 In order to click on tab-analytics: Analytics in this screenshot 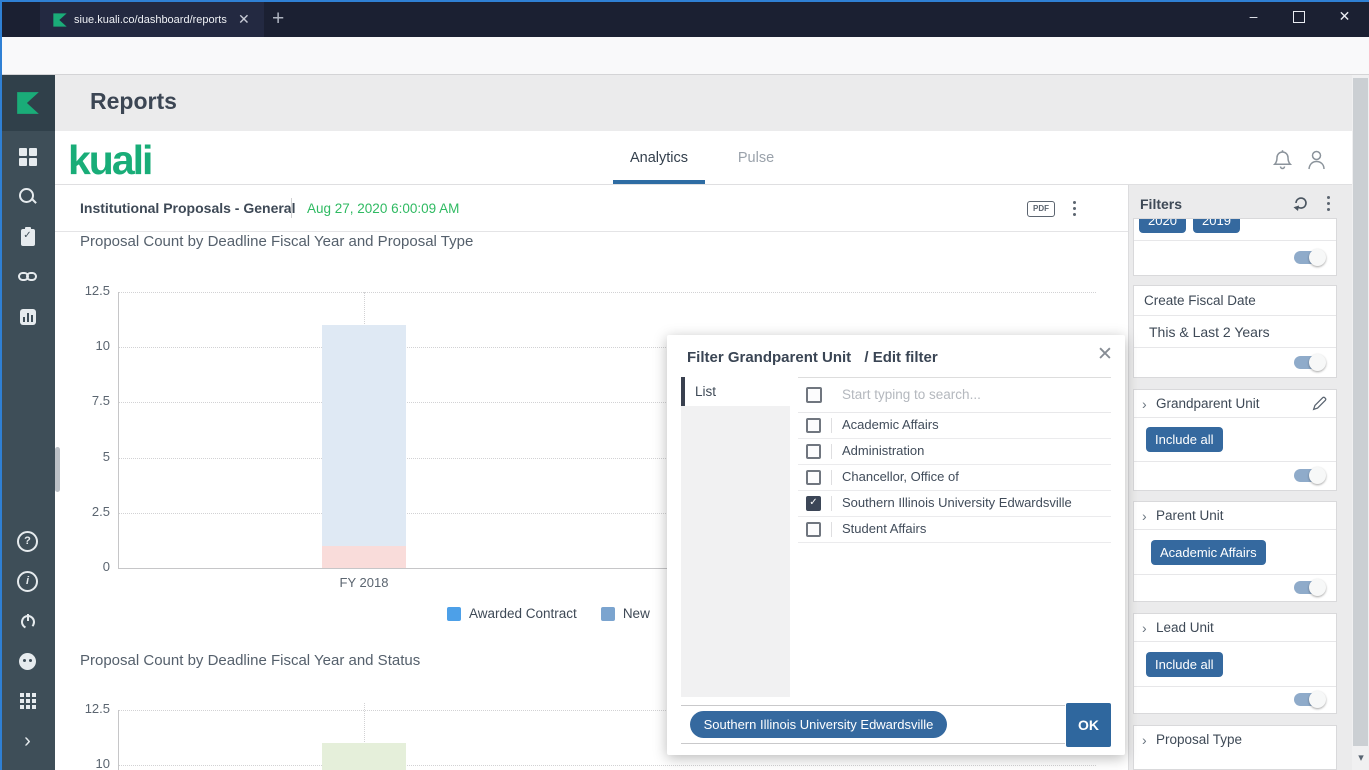, I will do `click(659, 158)`.